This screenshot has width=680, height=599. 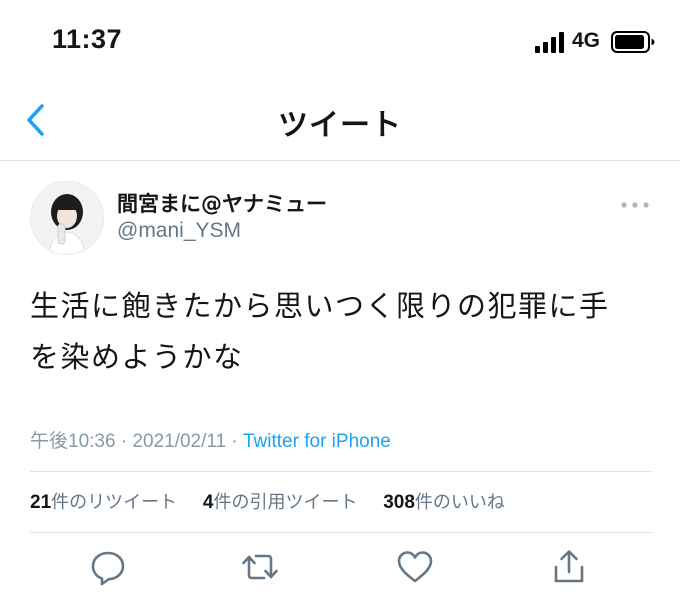 I want to click on author-display-name: 間宮まに@ヤナミュー, so click(x=222, y=203).